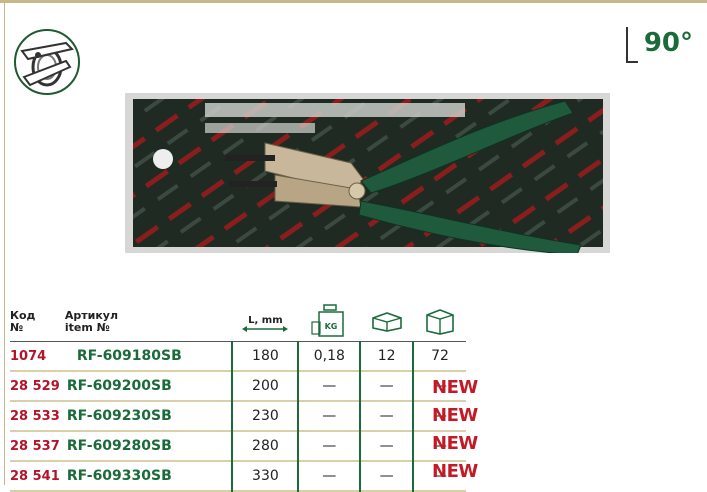 This screenshot has width=707, height=492. I want to click on header-weight: KG, so click(329, 322).